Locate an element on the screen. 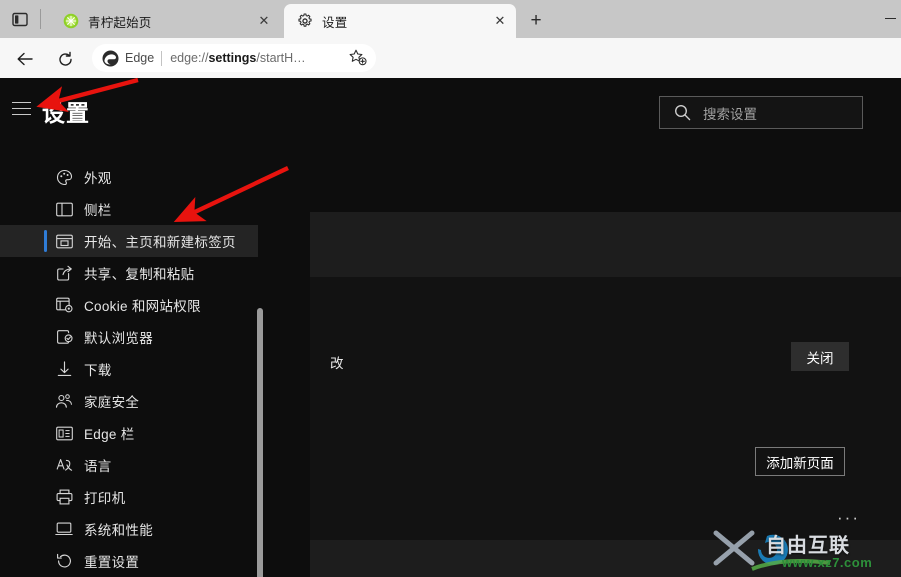 The height and width of the screenshot is (577, 901). edge-logo-icon is located at coordinates (110, 58).